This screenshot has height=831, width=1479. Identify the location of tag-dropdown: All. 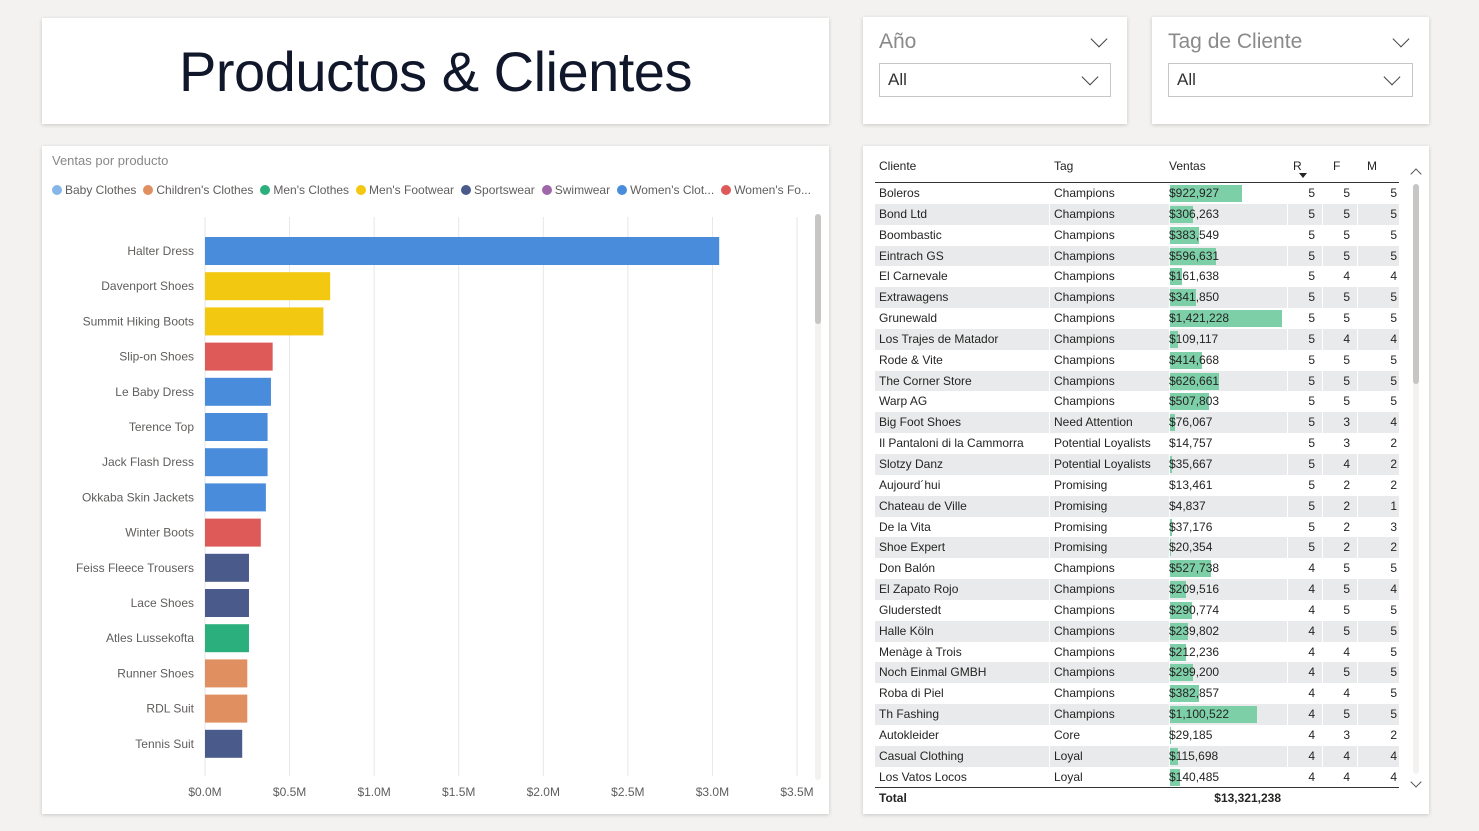
(1290, 80).